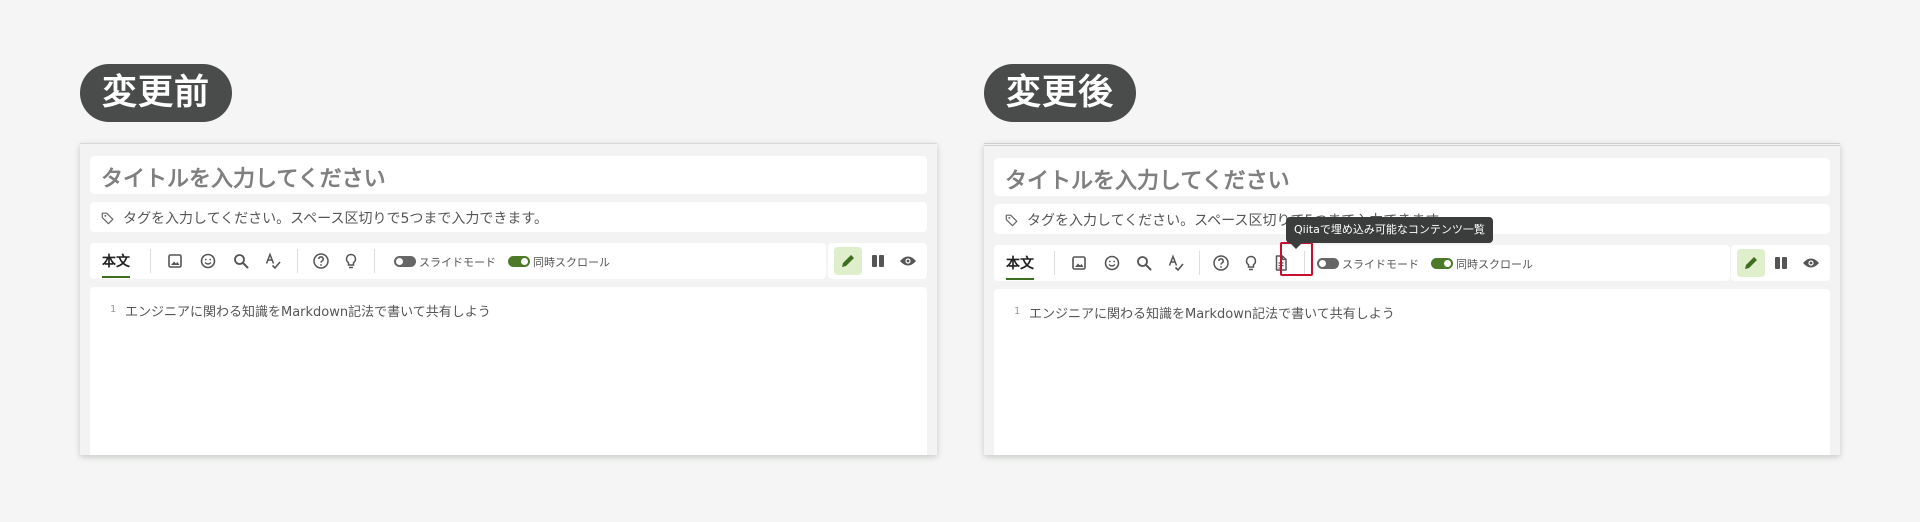  What do you see at coordinates (335, 219) in the screenshot?
I see `tag-placeholder: タグを入力してください。スペース区切りで5つまで入力できます。` at bounding box center [335, 219].